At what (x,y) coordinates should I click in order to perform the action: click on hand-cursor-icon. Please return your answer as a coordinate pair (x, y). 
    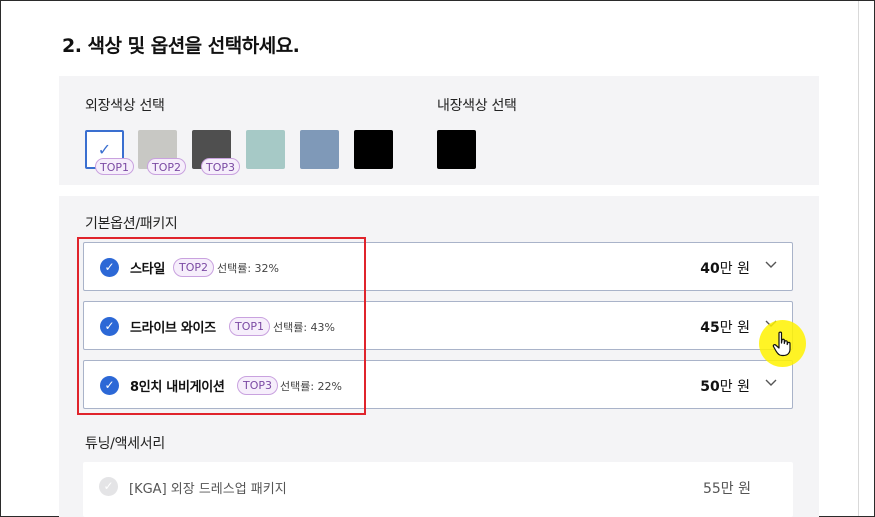
    Looking at the image, I should click on (781, 344).